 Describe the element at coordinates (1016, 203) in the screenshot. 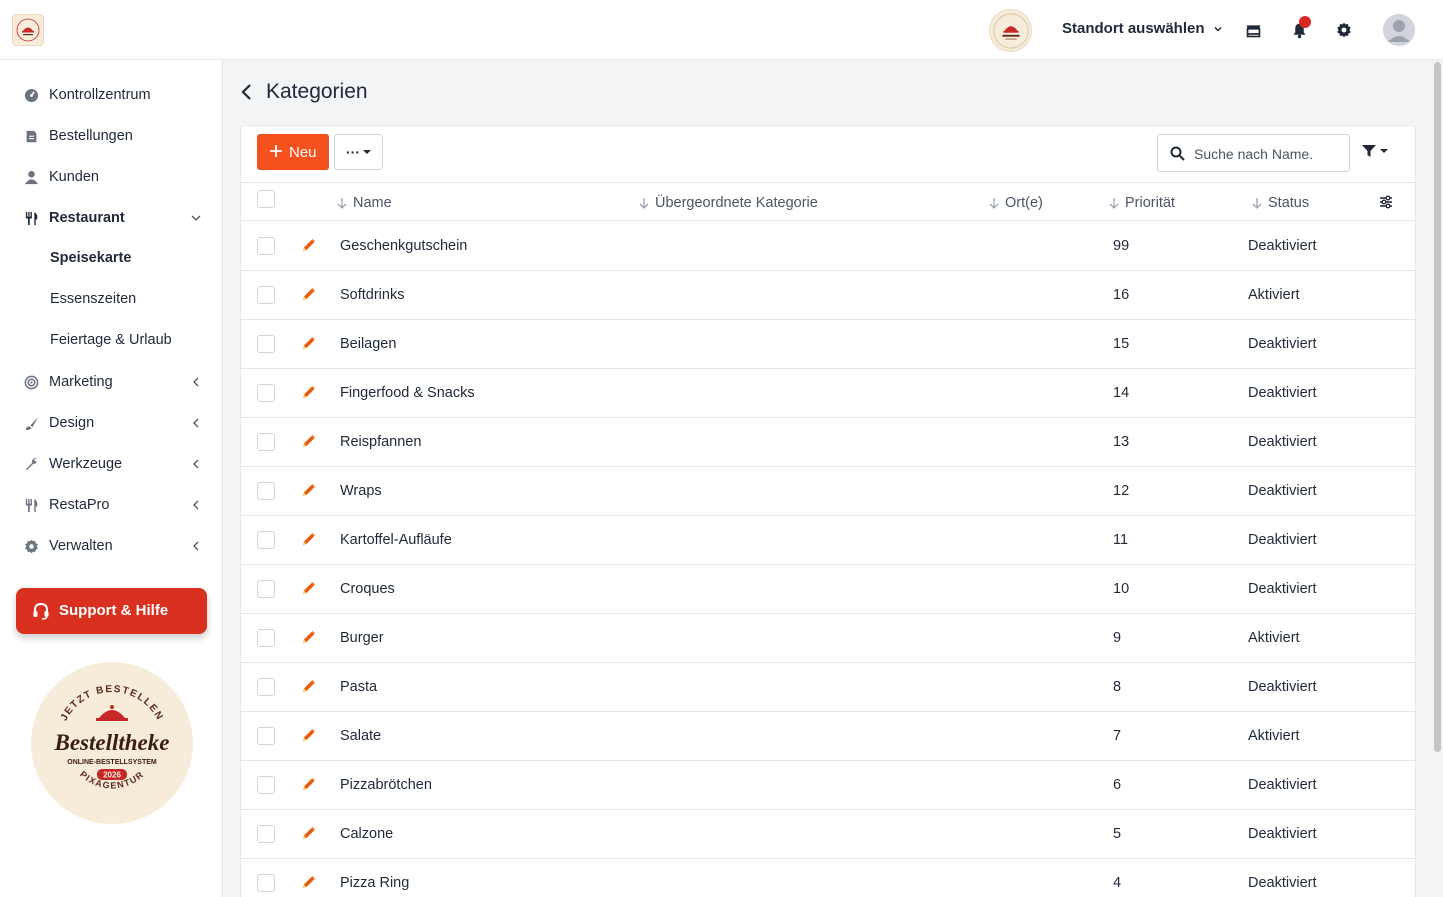

I see `column-header-locations: Ort(e)` at that location.